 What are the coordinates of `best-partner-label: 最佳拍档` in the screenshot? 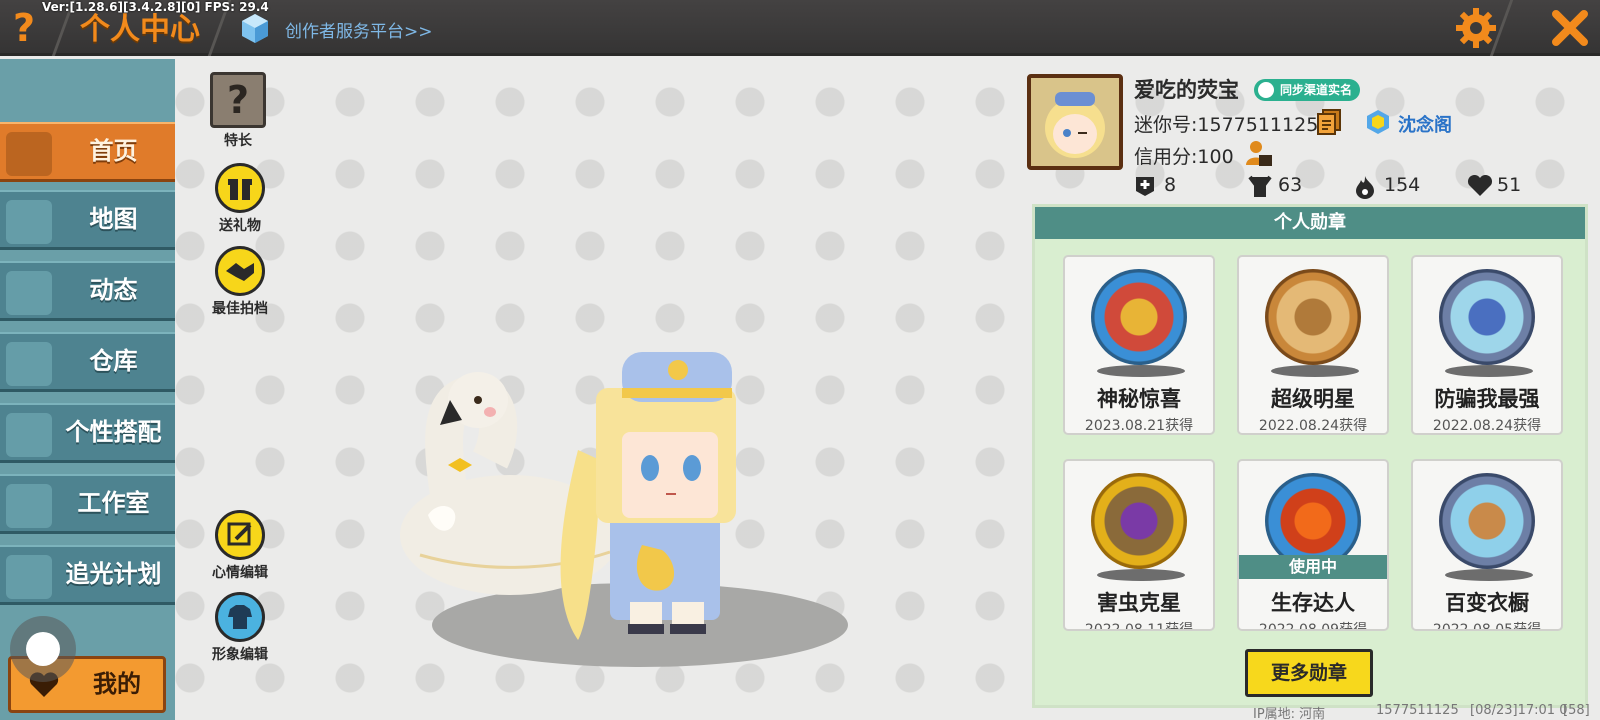 It's located at (240, 309).